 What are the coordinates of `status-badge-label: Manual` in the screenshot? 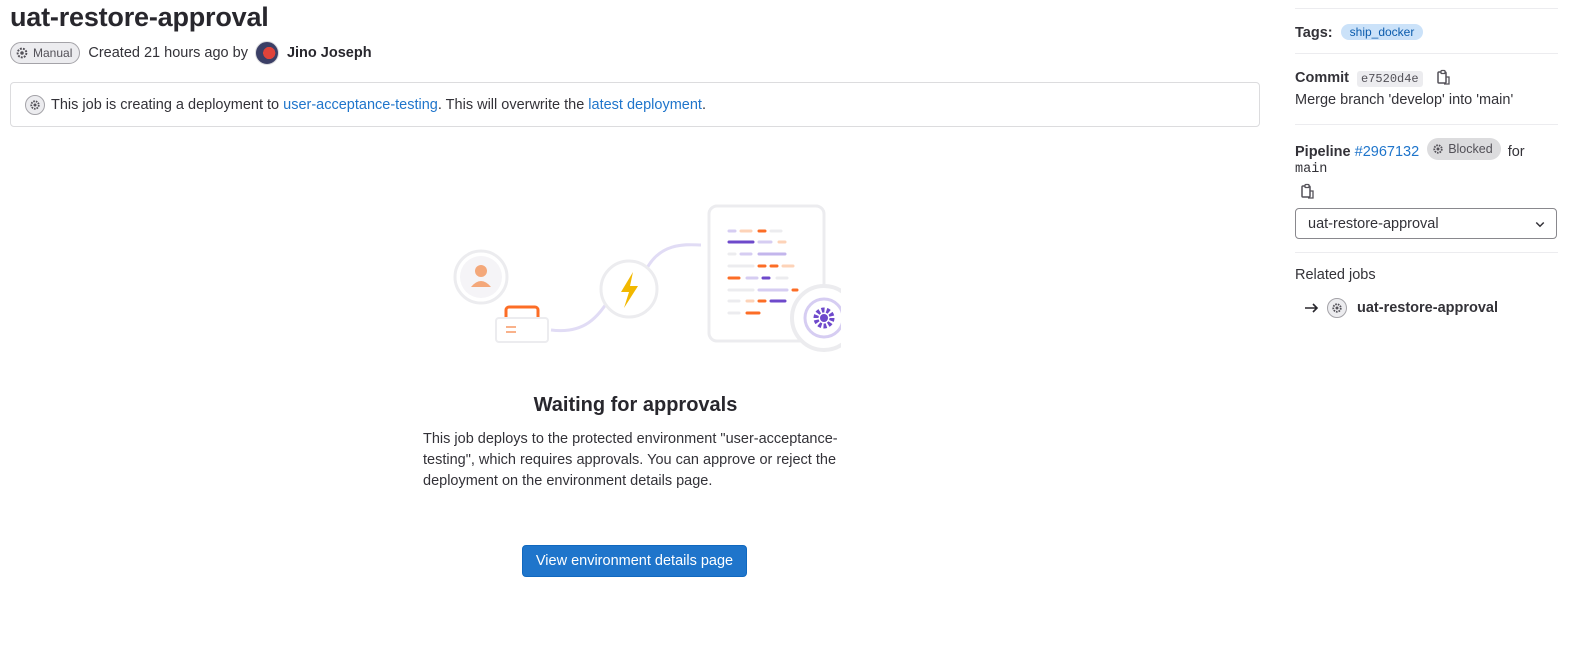 It's located at (53, 53).